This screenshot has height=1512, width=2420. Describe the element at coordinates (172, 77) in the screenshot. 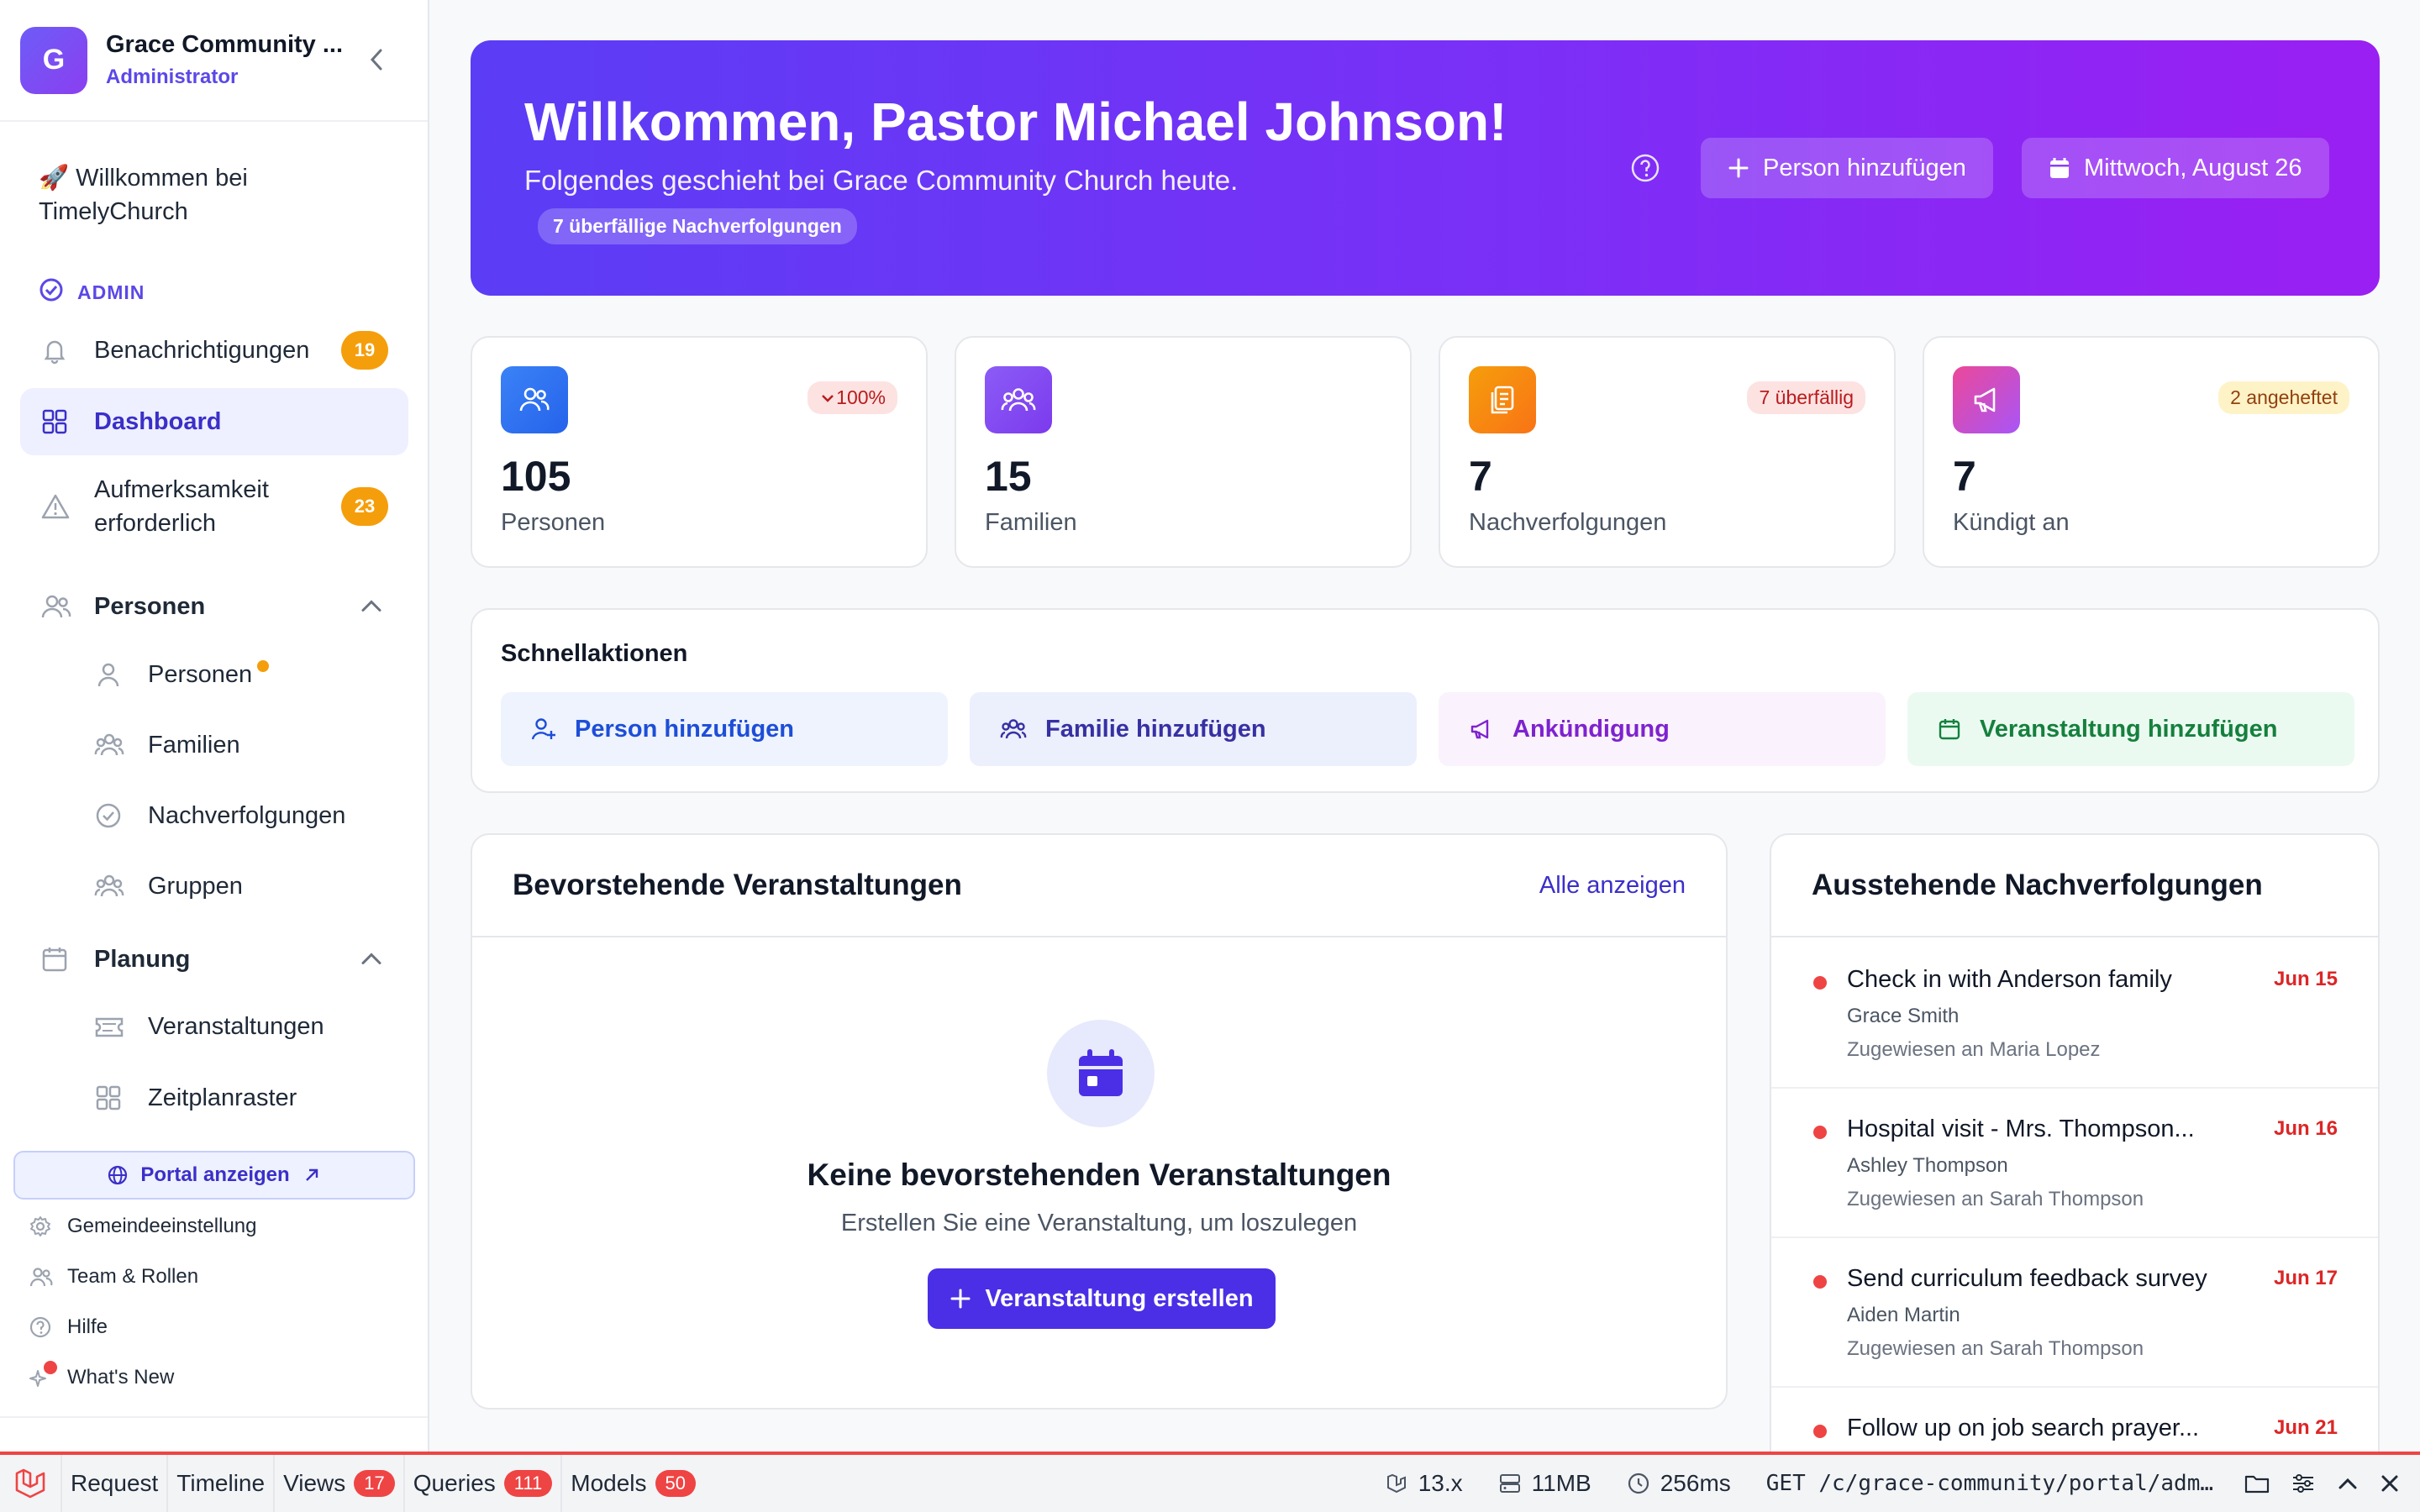

I see `org-role: Administrator` at that location.